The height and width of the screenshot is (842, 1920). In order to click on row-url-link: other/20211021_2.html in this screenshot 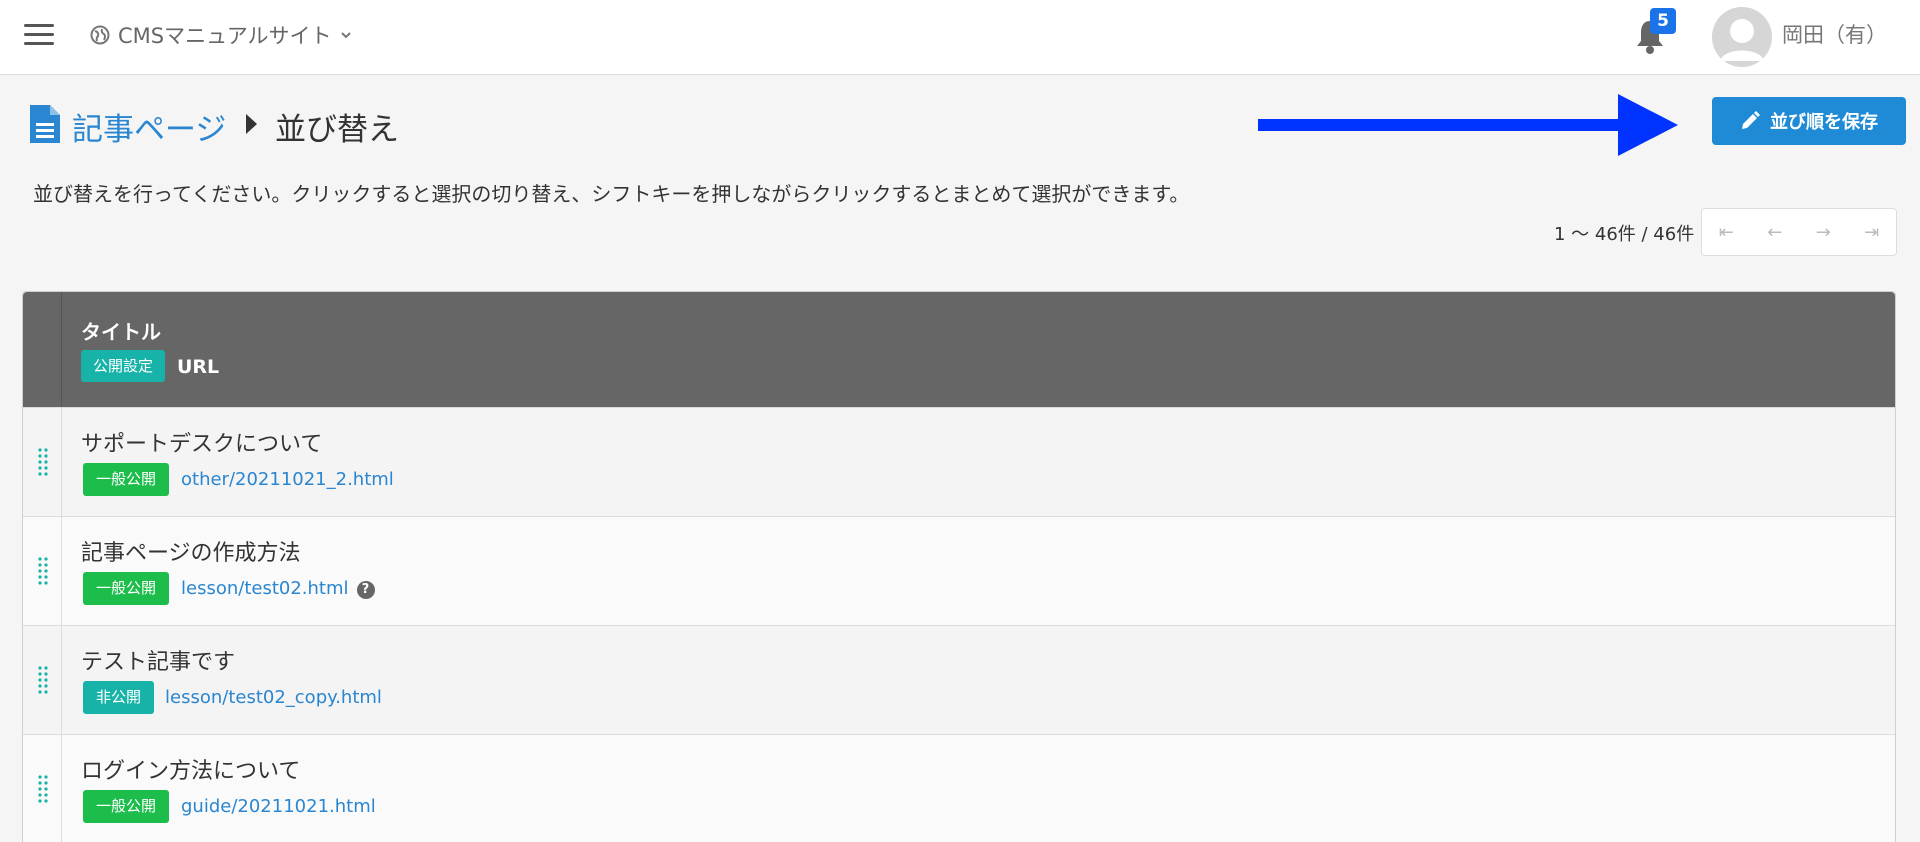, I will do `click(287, 479)`.